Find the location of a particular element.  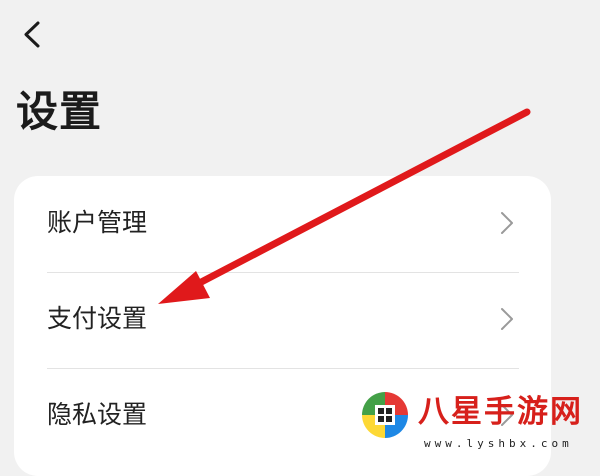

watermark: 八星手游网 www.lyshbx.com is located at coordinates (478, 422).